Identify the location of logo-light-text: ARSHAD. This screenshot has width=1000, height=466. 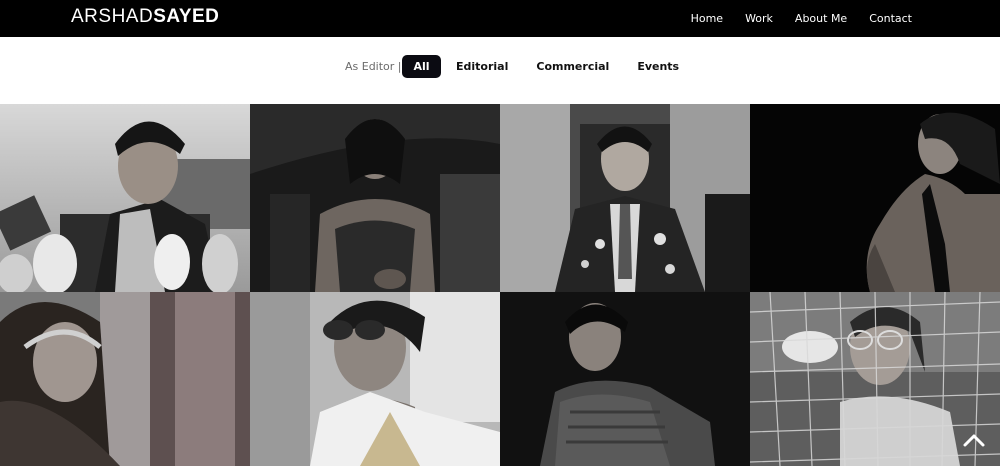
(112, 16).